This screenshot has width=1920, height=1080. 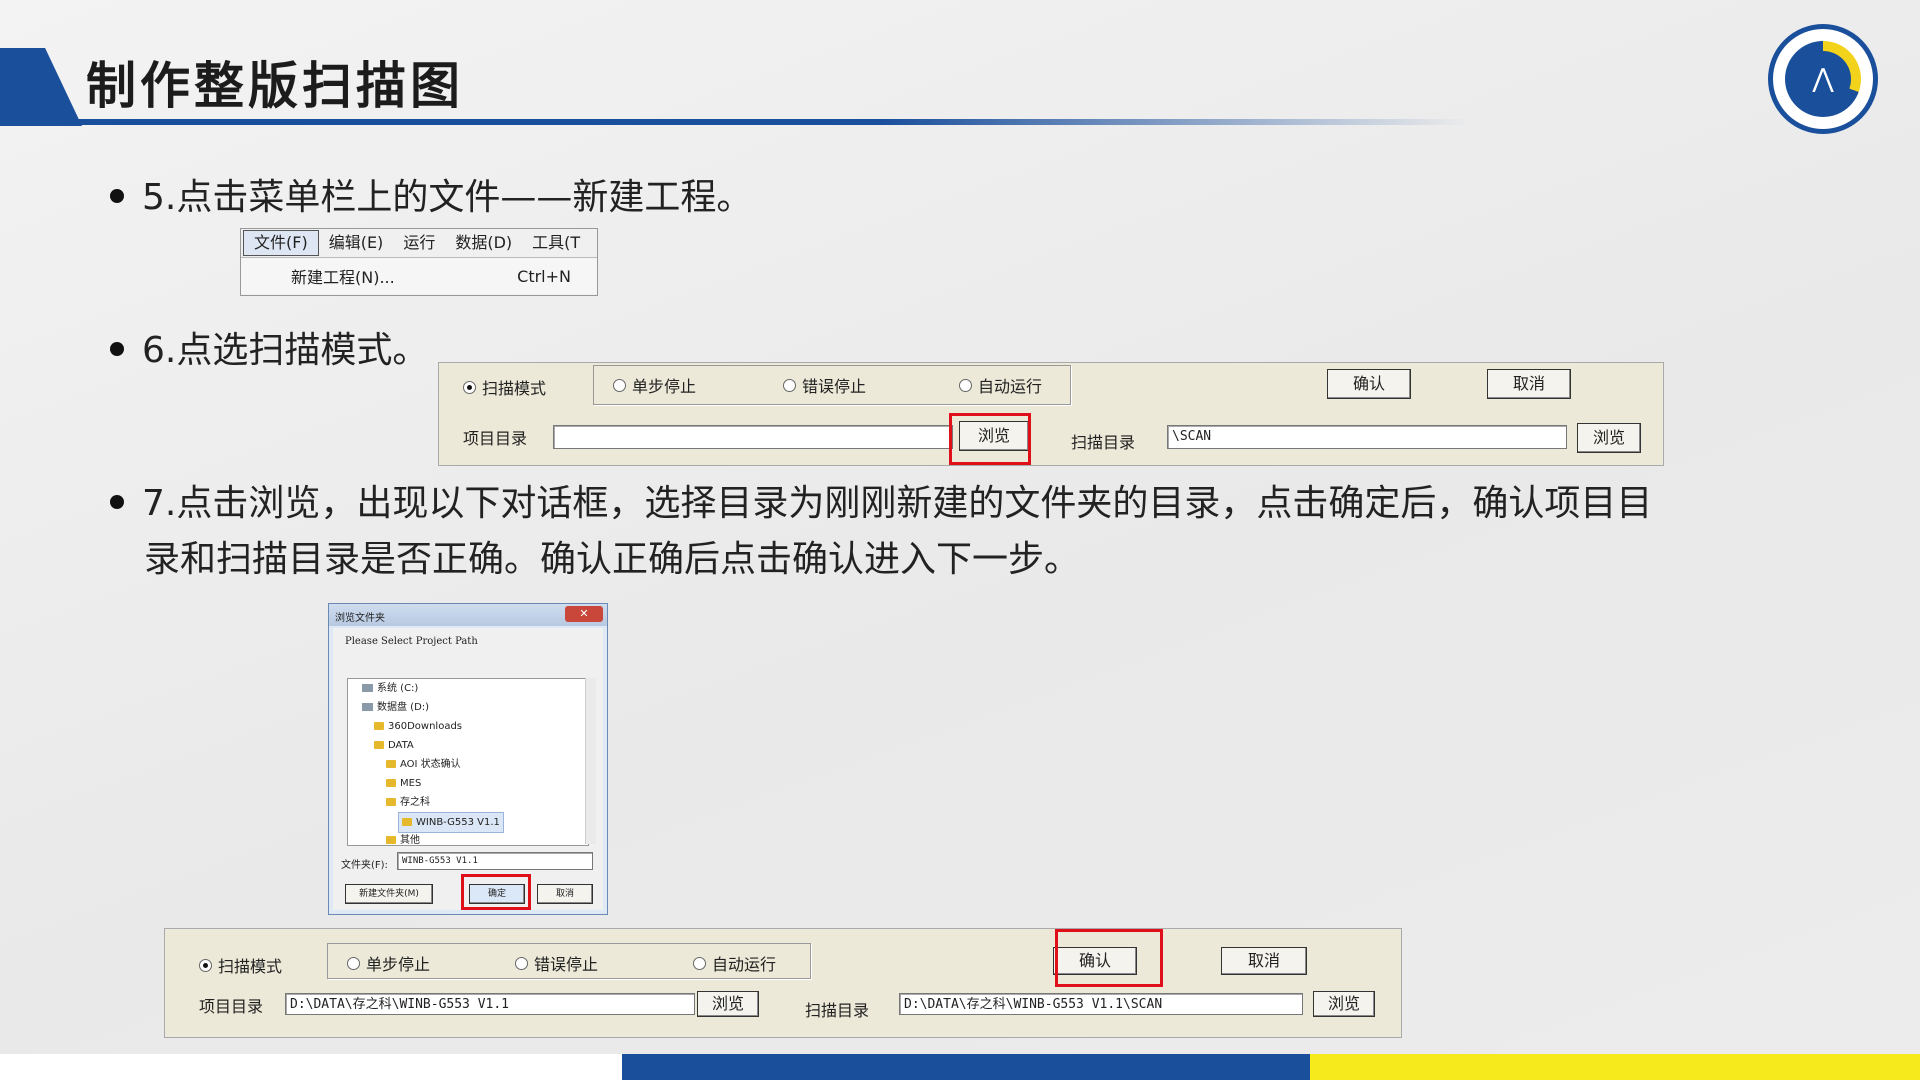 I want to click on menu-run: 运行, so click(x=419, y=243).